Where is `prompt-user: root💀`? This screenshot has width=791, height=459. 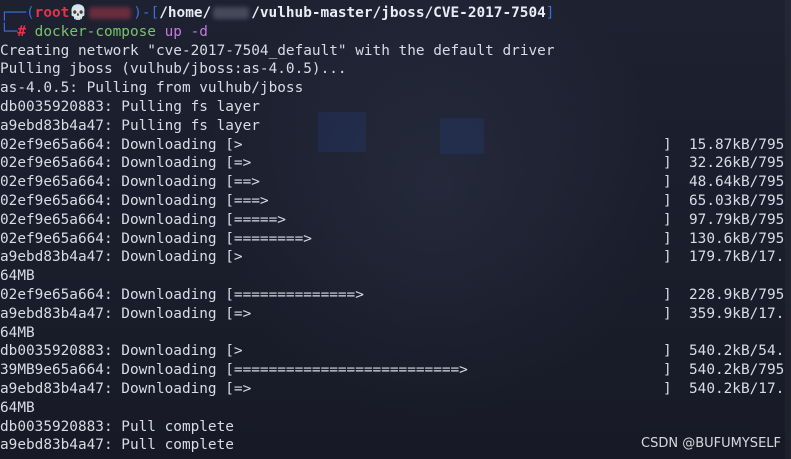
prompt-user: root💀 is located at coordinates (61, 13).